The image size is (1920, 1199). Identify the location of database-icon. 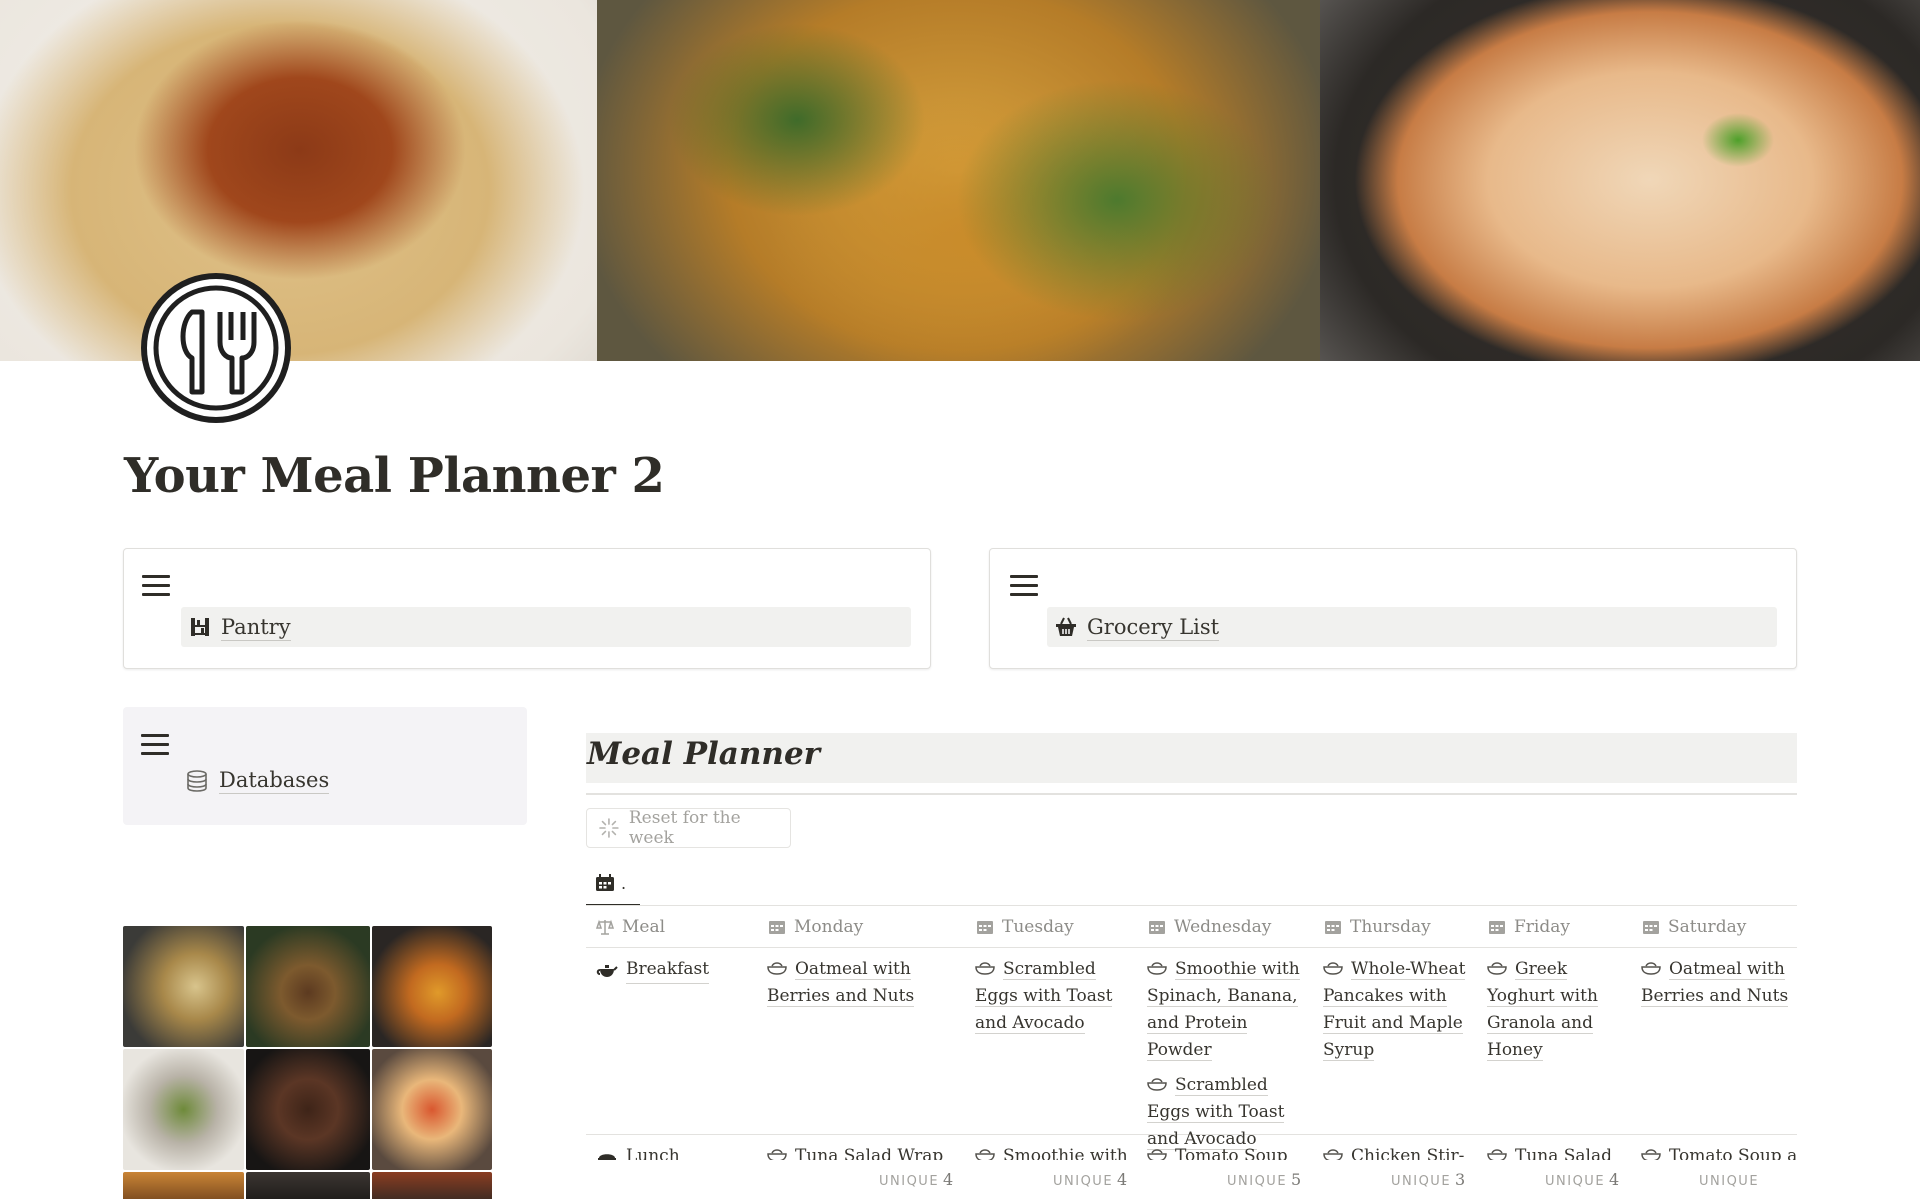
(197, 780).